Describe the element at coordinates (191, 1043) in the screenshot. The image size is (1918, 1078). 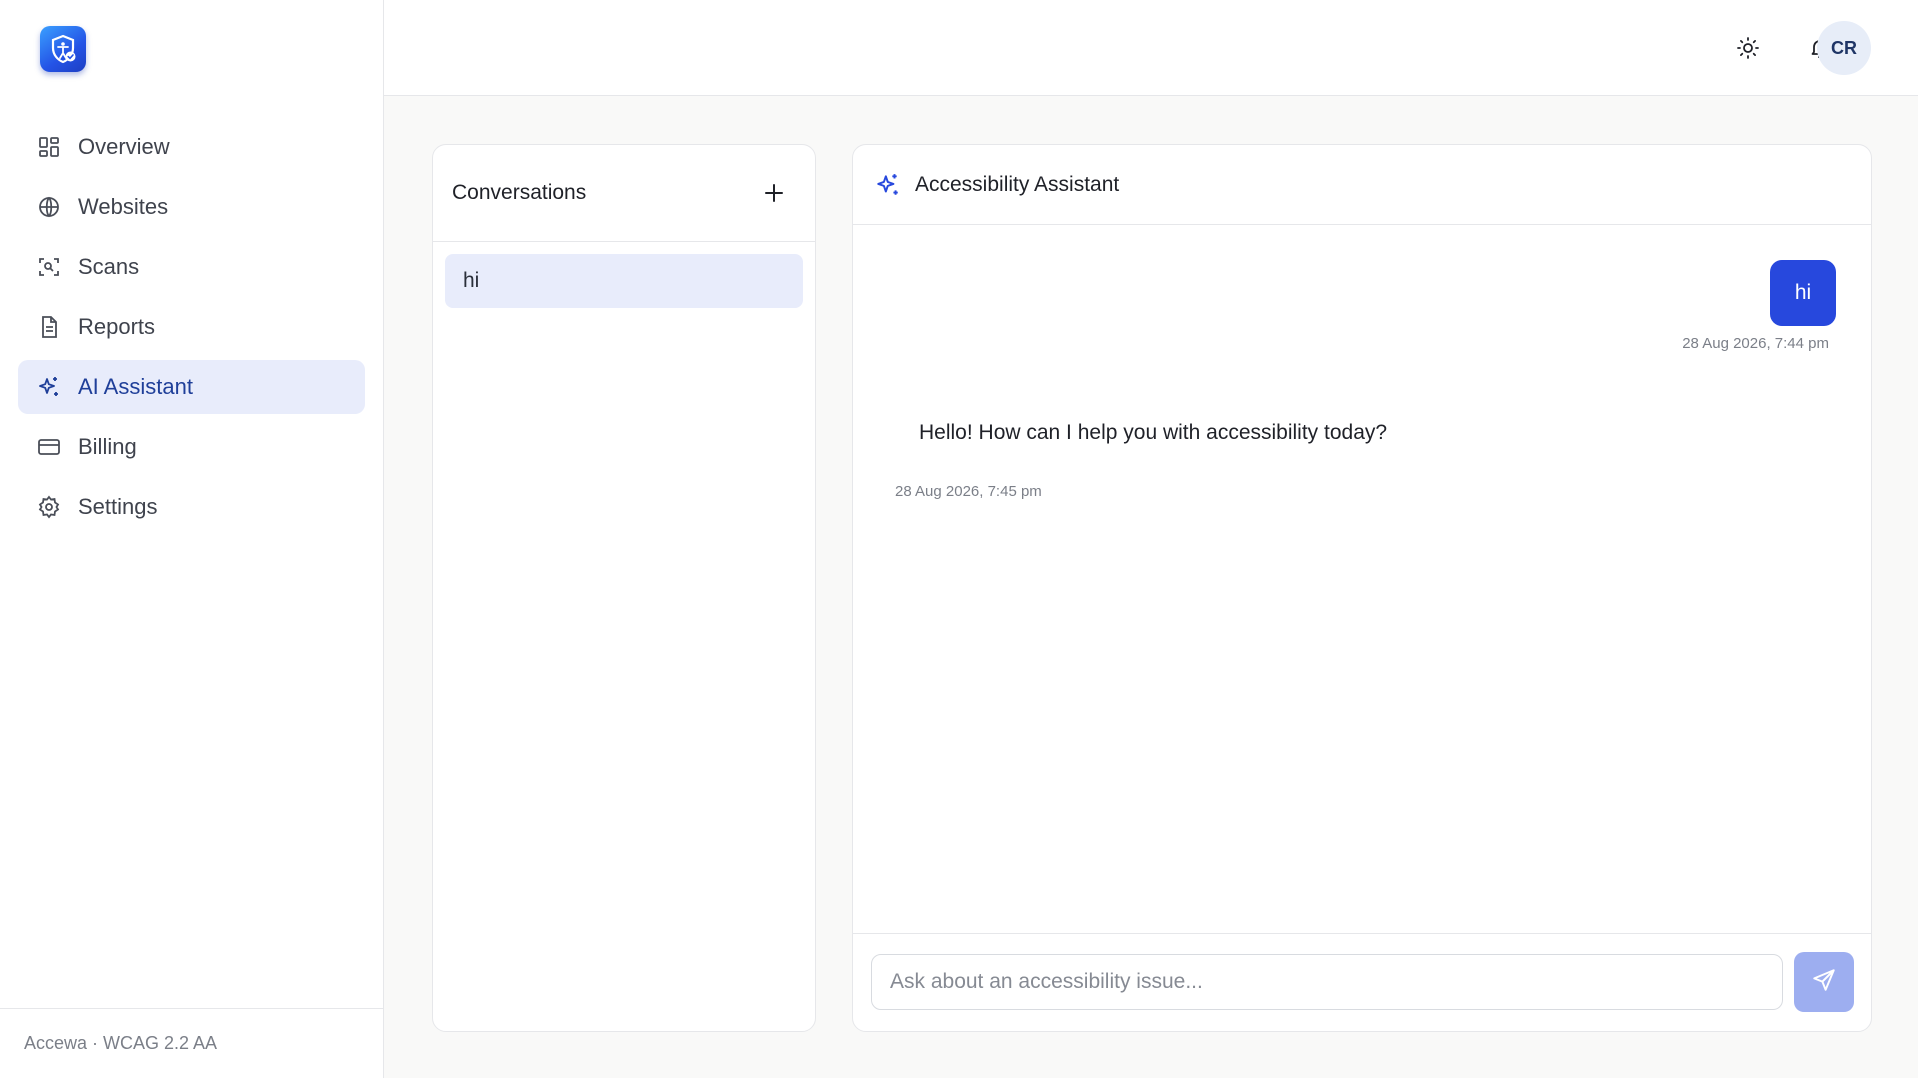
I see `sidebar-footer: Accewa · WCAG 2.2 AA` at that location.